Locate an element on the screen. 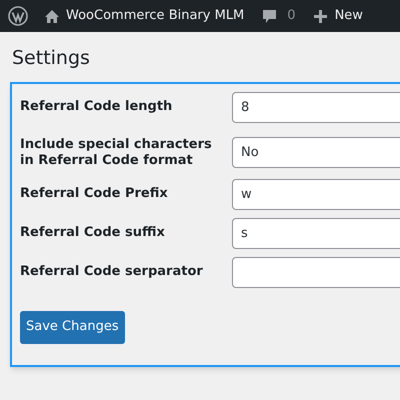 The width and height of the screenshot is (400, 400). page-title: Settings is located at coordinates (51, 58).